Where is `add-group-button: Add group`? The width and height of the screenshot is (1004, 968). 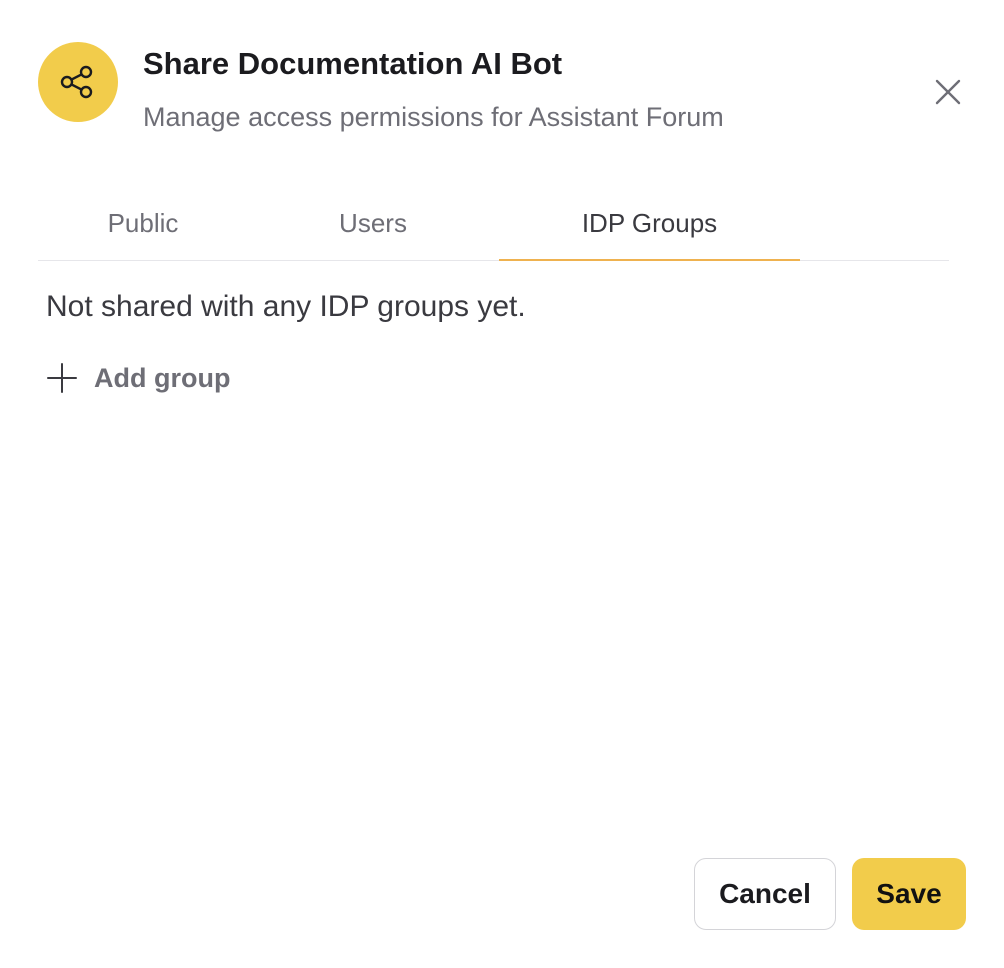 add-group-button: Add group is located at coordinates (138, 378).